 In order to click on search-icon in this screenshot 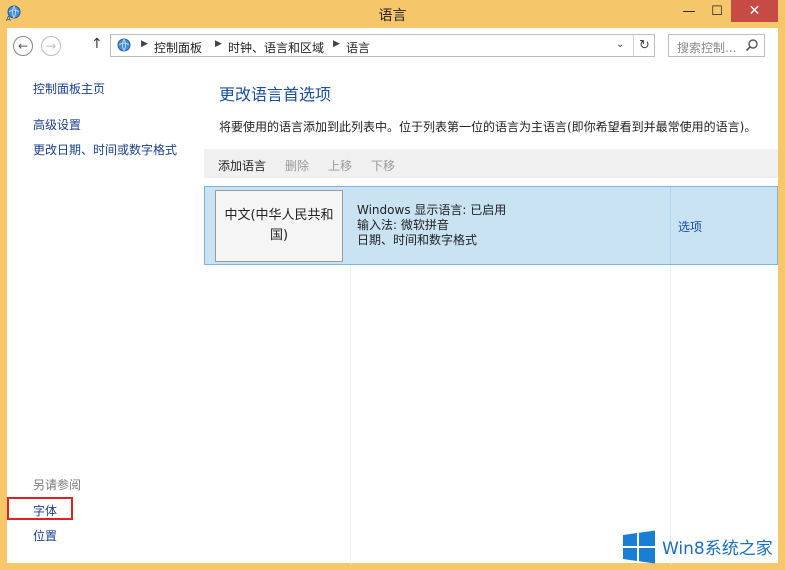, I will do `click(752, 45)`.